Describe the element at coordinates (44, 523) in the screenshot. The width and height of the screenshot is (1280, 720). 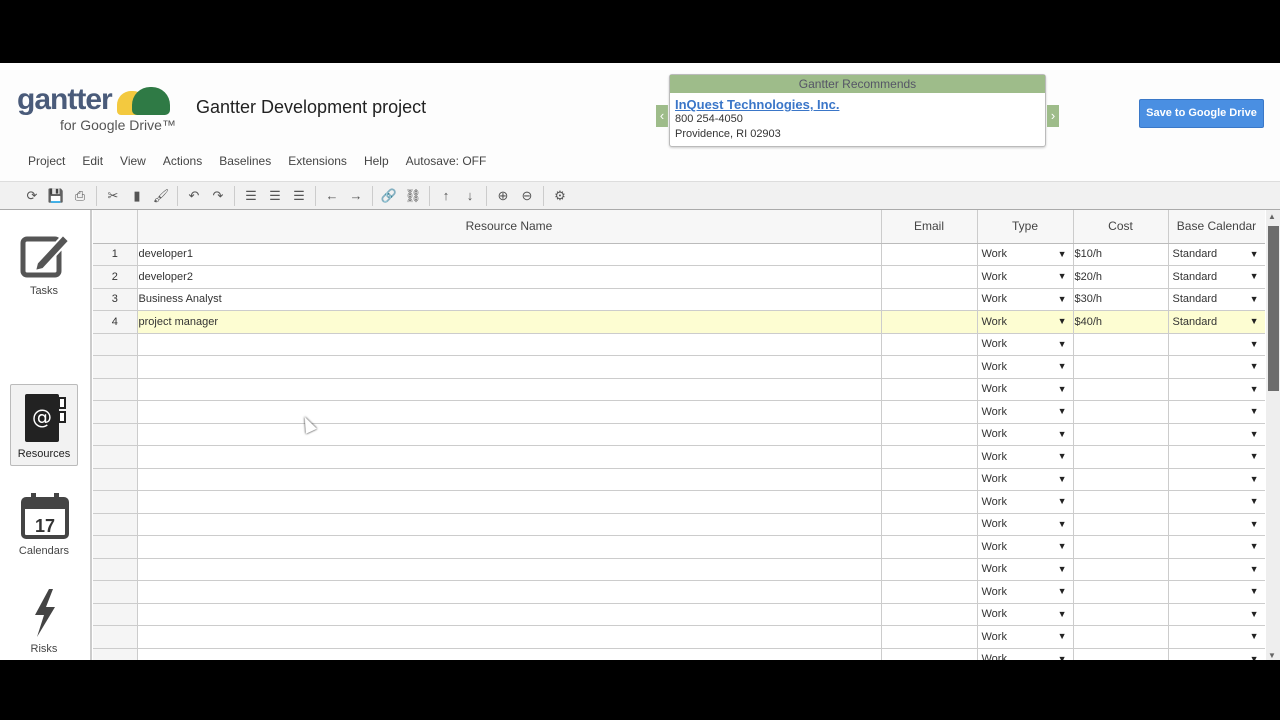
I see `sidebar-item-calendars: 17 Calendars` at that location.